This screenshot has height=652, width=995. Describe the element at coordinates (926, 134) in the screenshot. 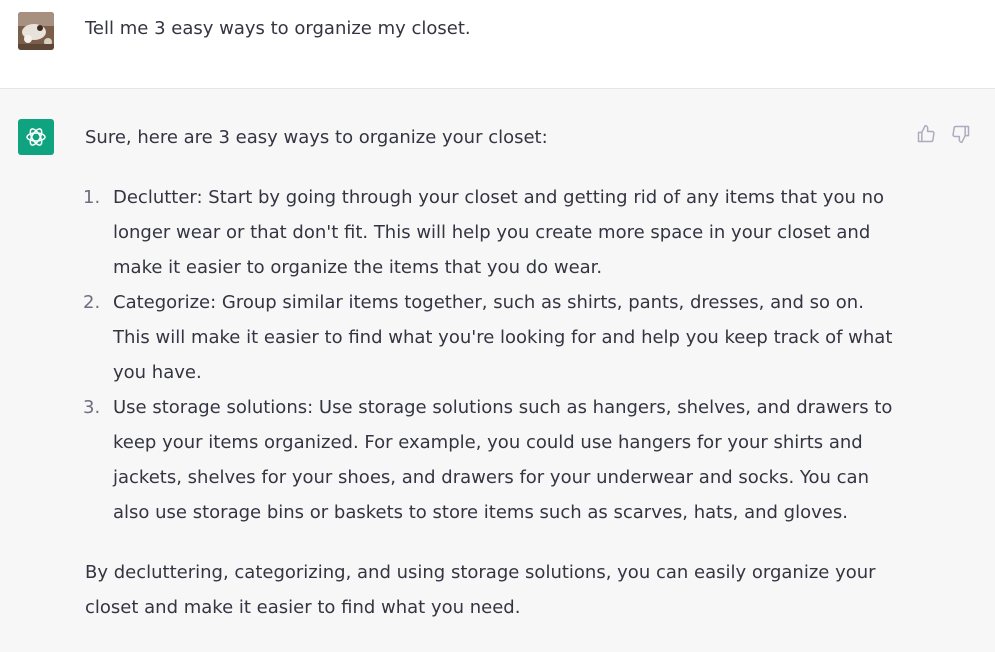

I see `thumbs-up-icon` at that location.